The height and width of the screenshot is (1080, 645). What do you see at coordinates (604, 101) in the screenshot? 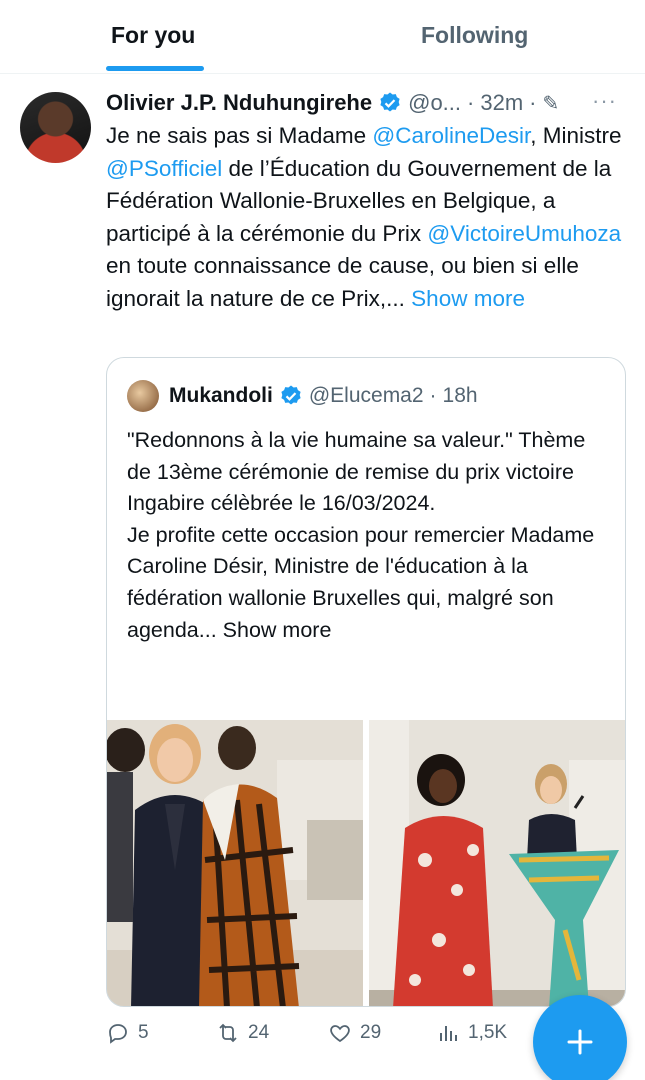
I see `more-icon: ···` at bounding box center [604, 101].